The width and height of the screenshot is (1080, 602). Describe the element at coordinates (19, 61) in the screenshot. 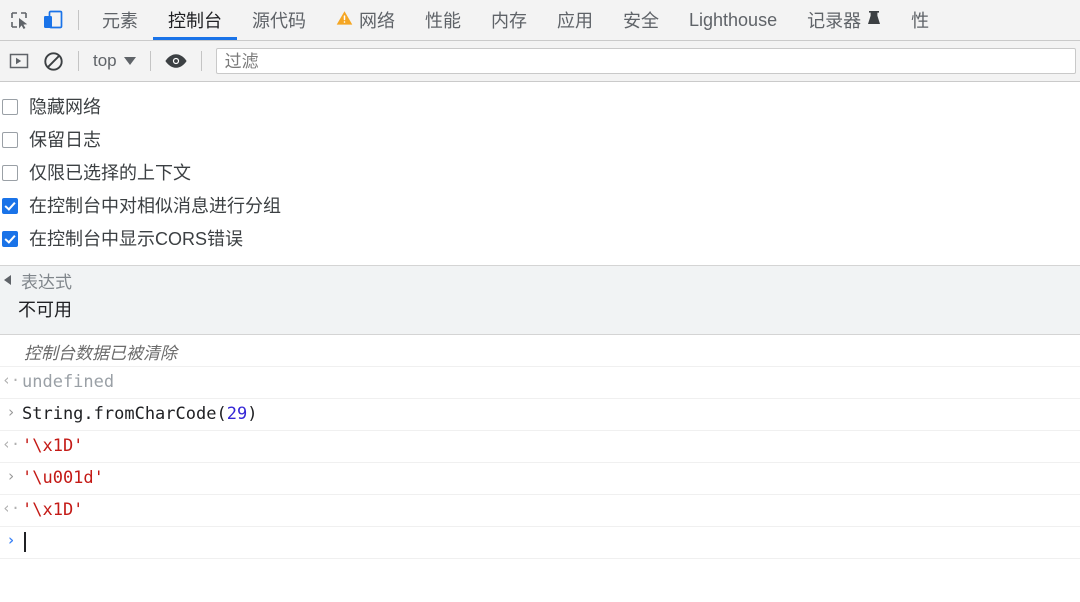

I see `sidebar-toggle-icon` at that location.